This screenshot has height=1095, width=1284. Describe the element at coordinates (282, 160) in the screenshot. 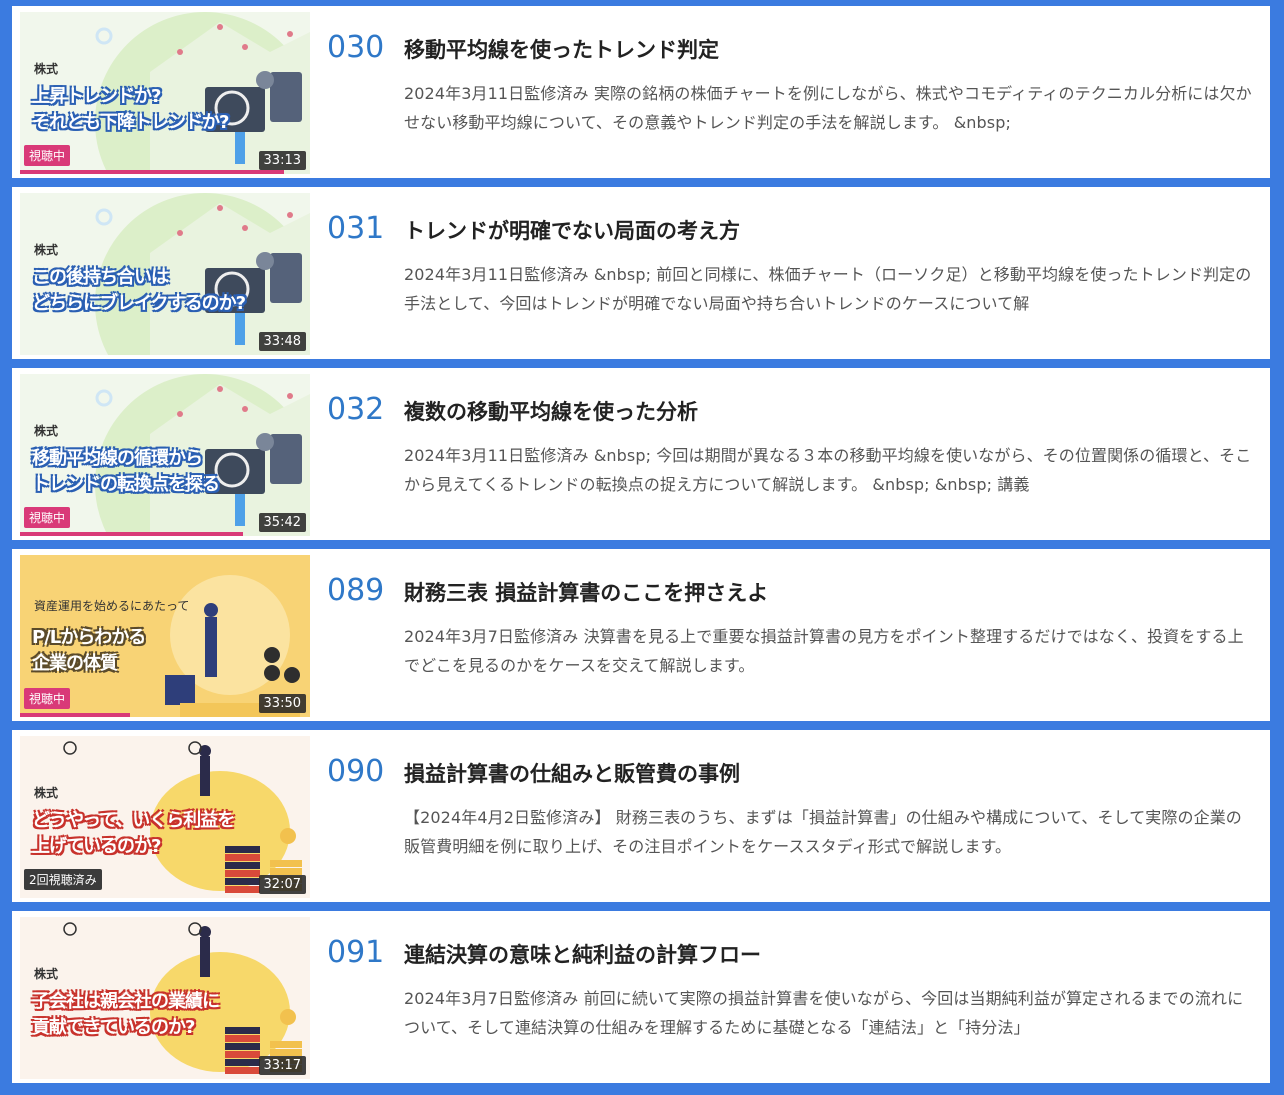

I see `duration-label: 33:13` at that location.